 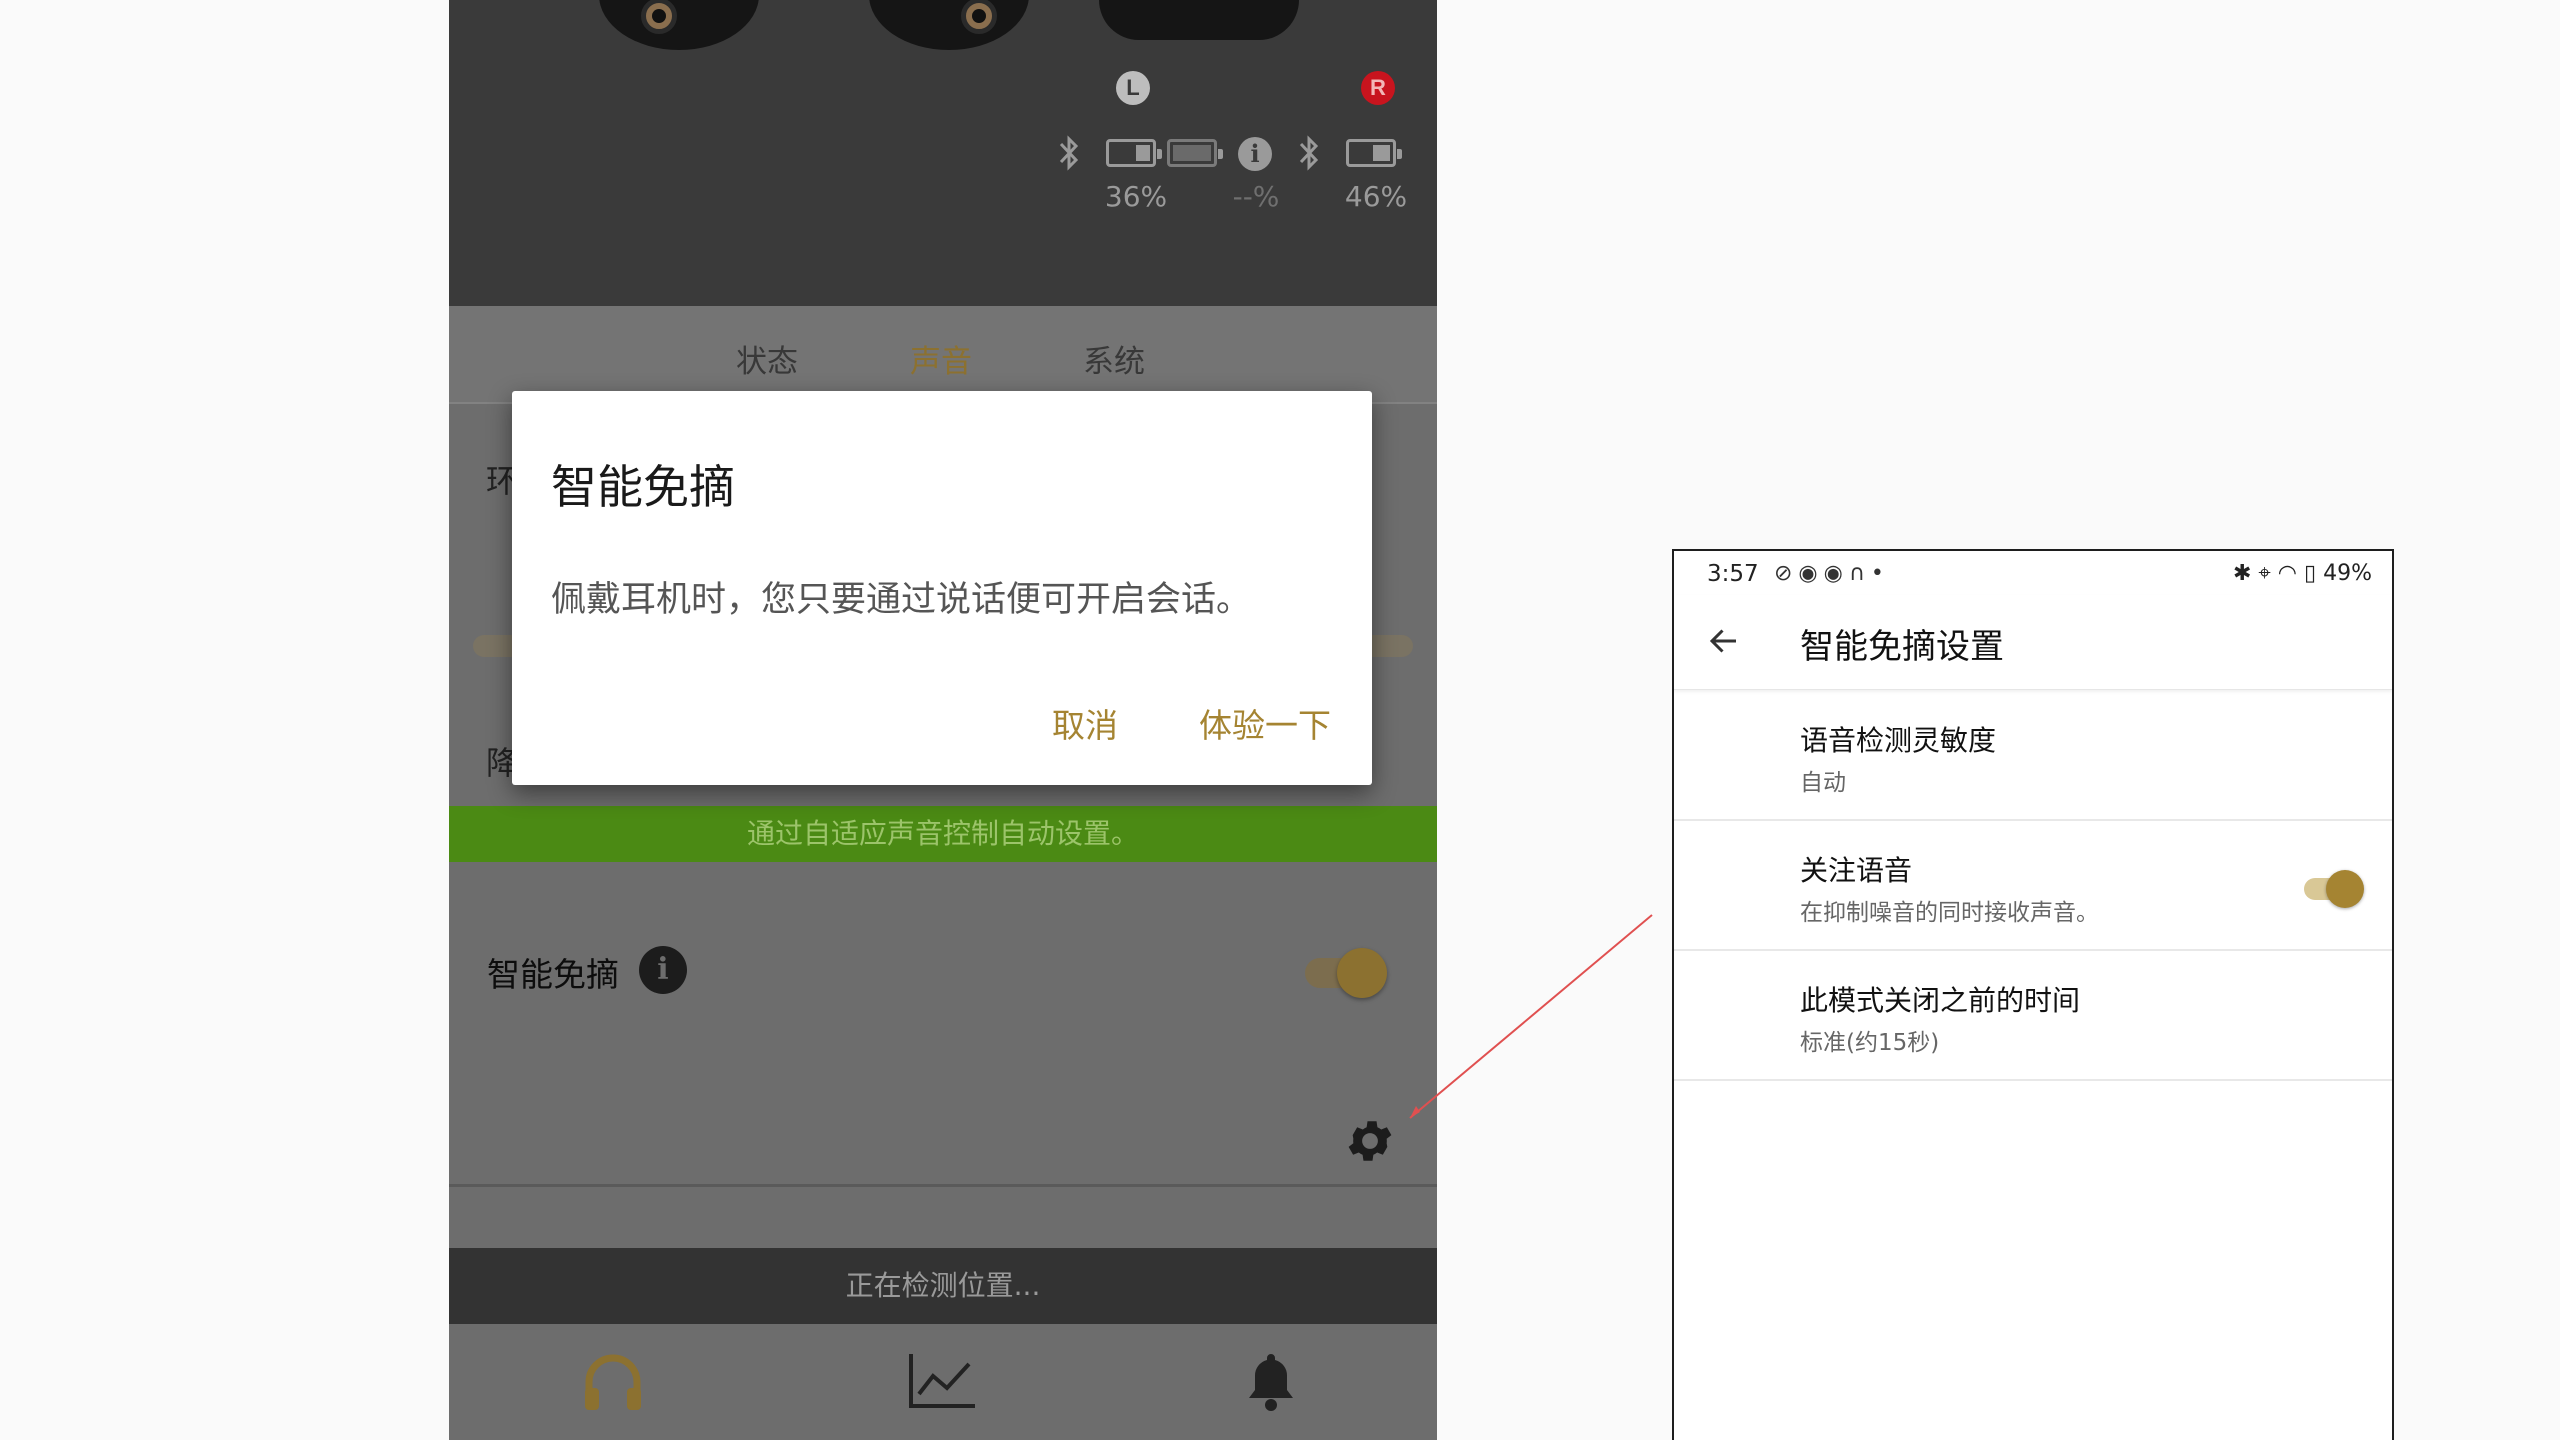 What do you see at coordinates (943, 834) in the screenshot?
I see `adaptive-sound-banner: 通过自适应声音控制自动设置。` at bounding box center [943, 834].